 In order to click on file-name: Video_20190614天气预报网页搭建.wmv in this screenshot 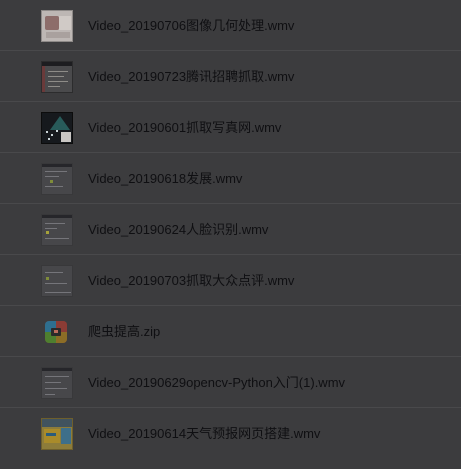, I will do `click(204, 433)`.